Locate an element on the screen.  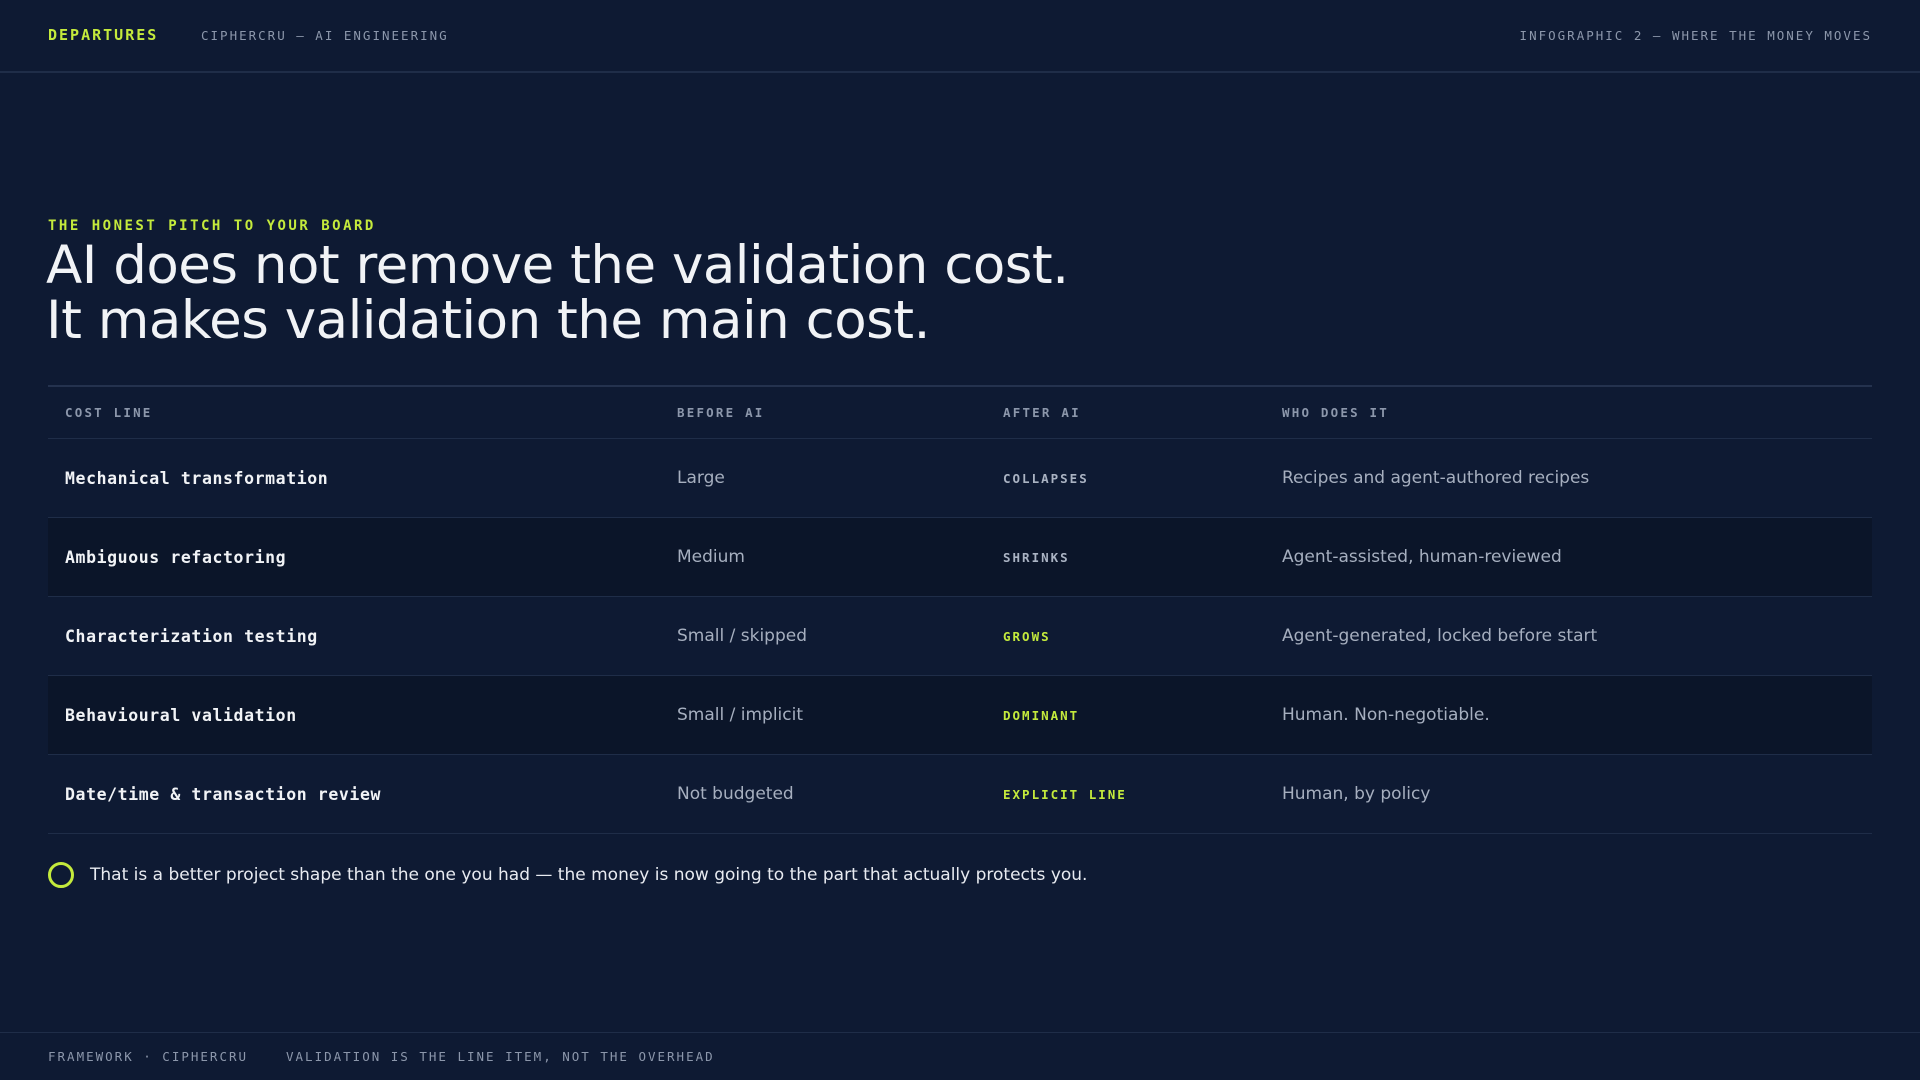
after-ai-status: GROWS is located at coordinates (1027, 636).